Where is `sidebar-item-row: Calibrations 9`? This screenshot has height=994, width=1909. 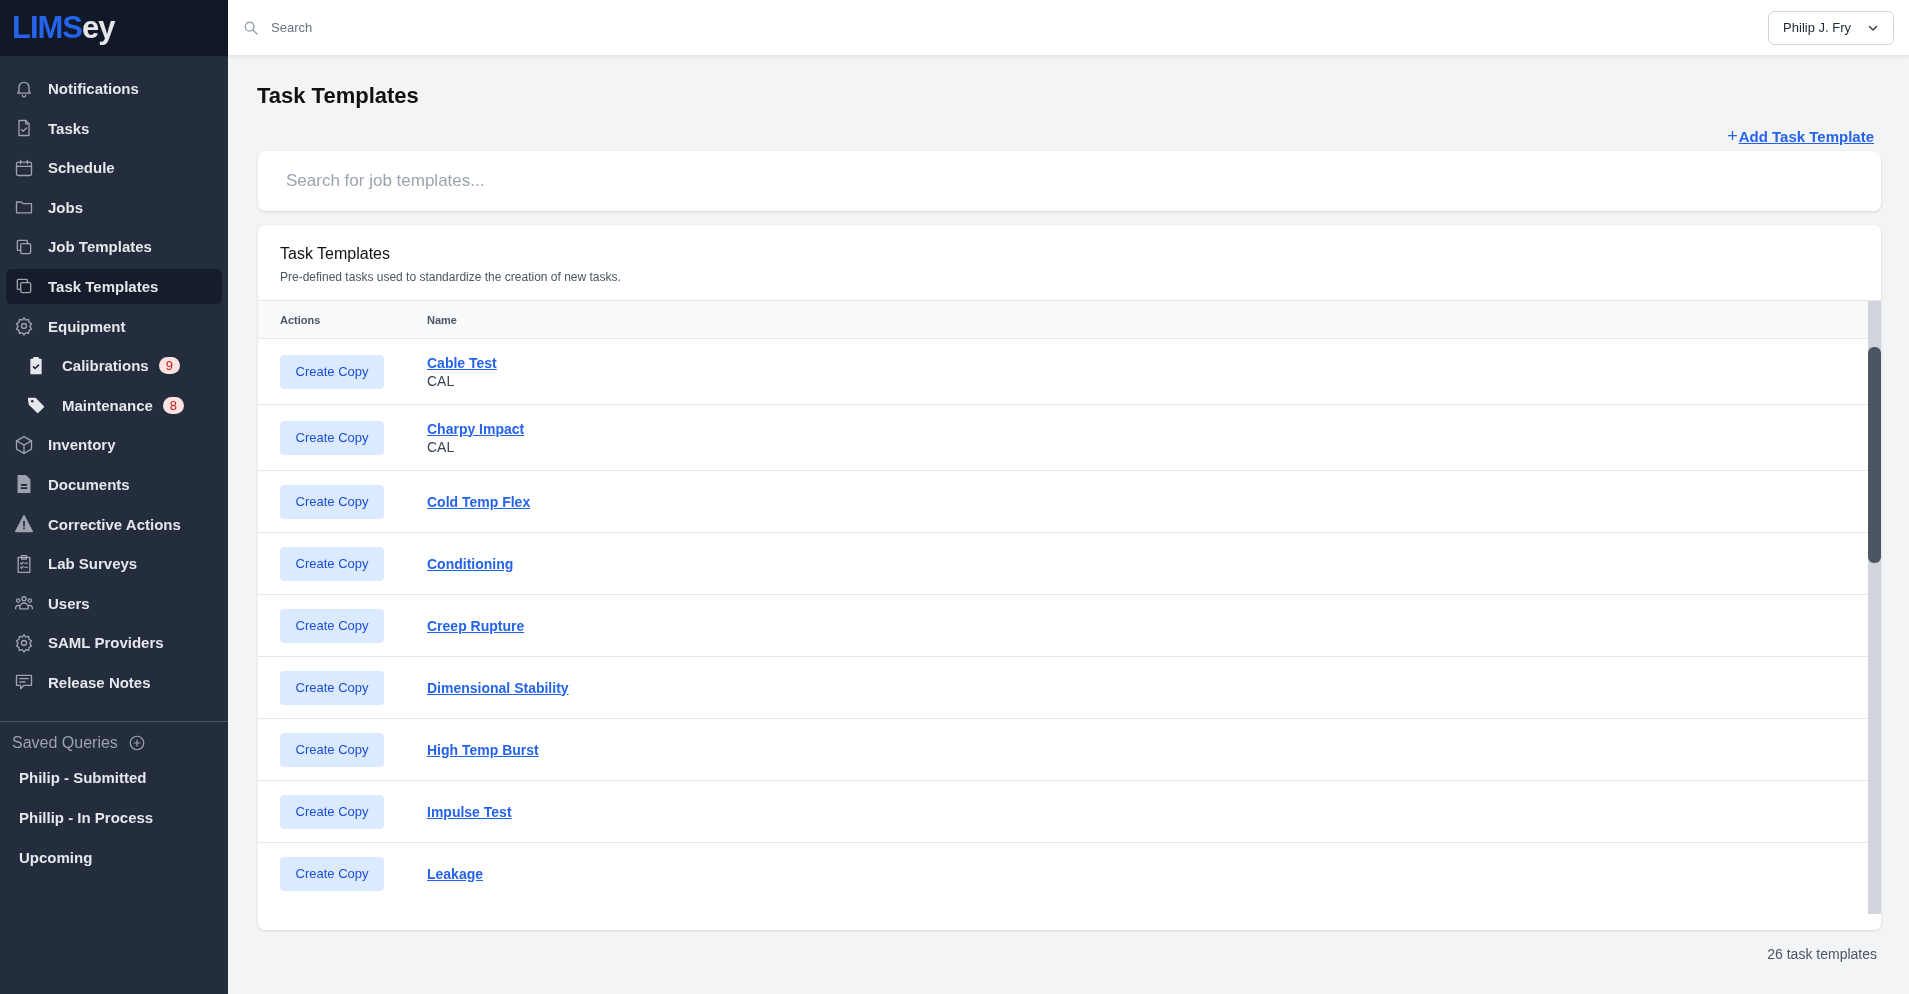 sidebar-item-row: Calibrations 9 is located at coordinates (114, 366).